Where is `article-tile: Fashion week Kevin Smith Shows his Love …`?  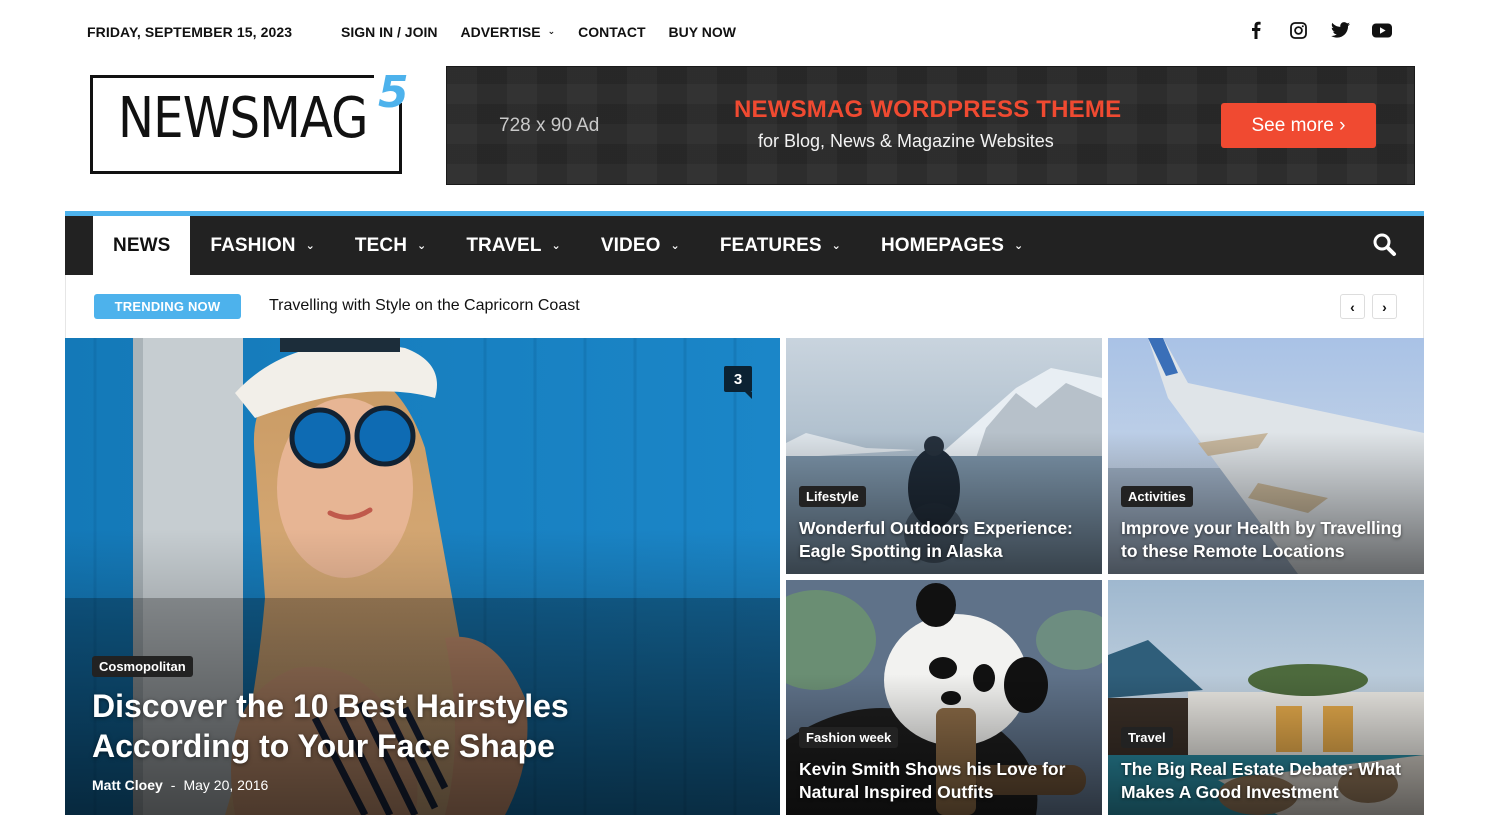 article-tile: Fashion week Kevin Smith Shows his Love … is located at coordinates (944, 697).